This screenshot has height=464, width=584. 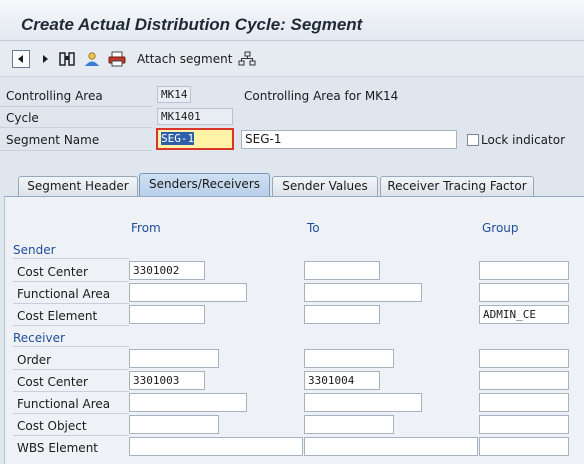 I want to click on receiver-cost-object-group, so click(x=524, y=424).